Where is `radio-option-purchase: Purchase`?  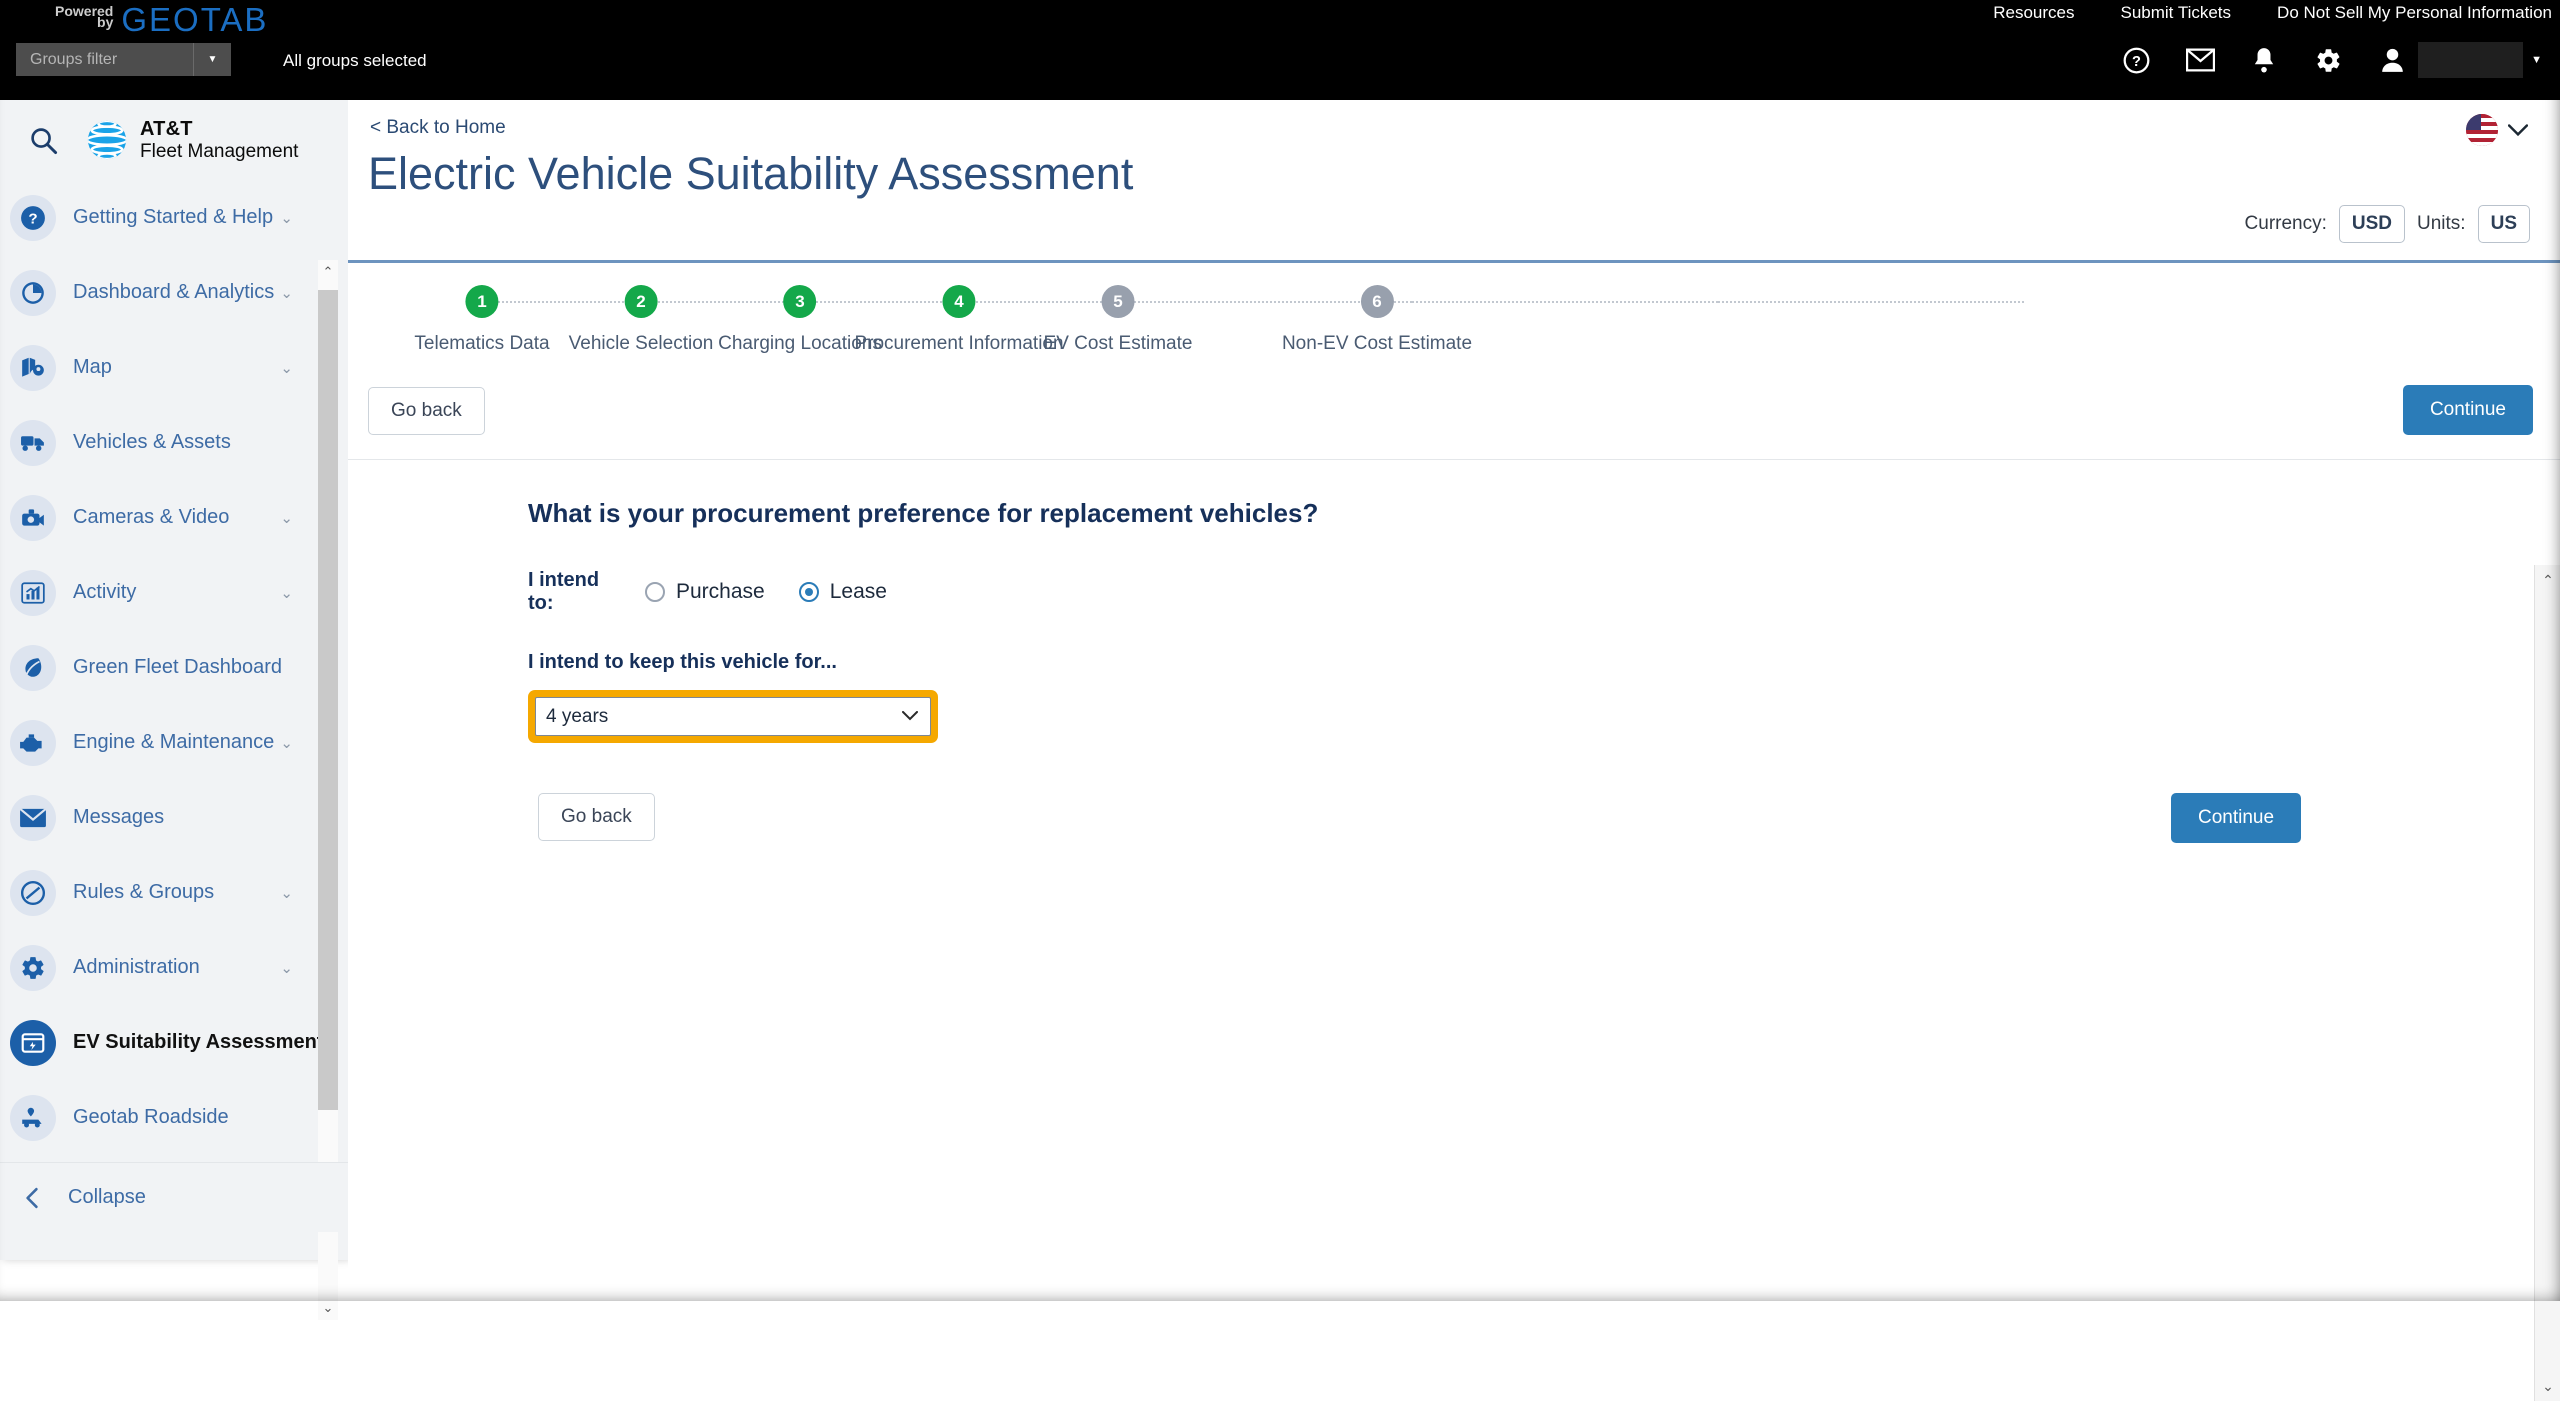
radio-option-purchase: Purchase is located at coordinates (705, 592).